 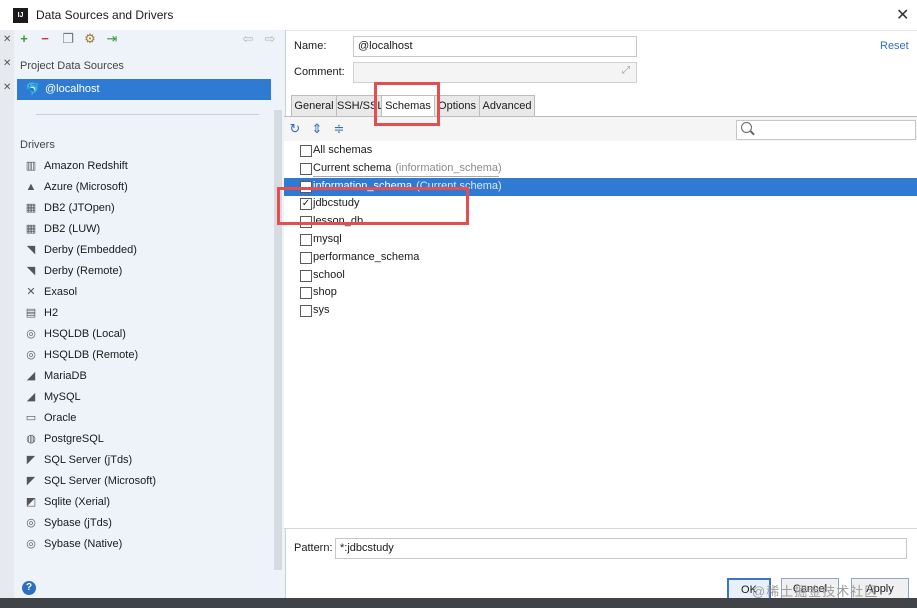 I want to click on driver-item: ▲ Azure (Microsoft), so click(x=144, y=188).